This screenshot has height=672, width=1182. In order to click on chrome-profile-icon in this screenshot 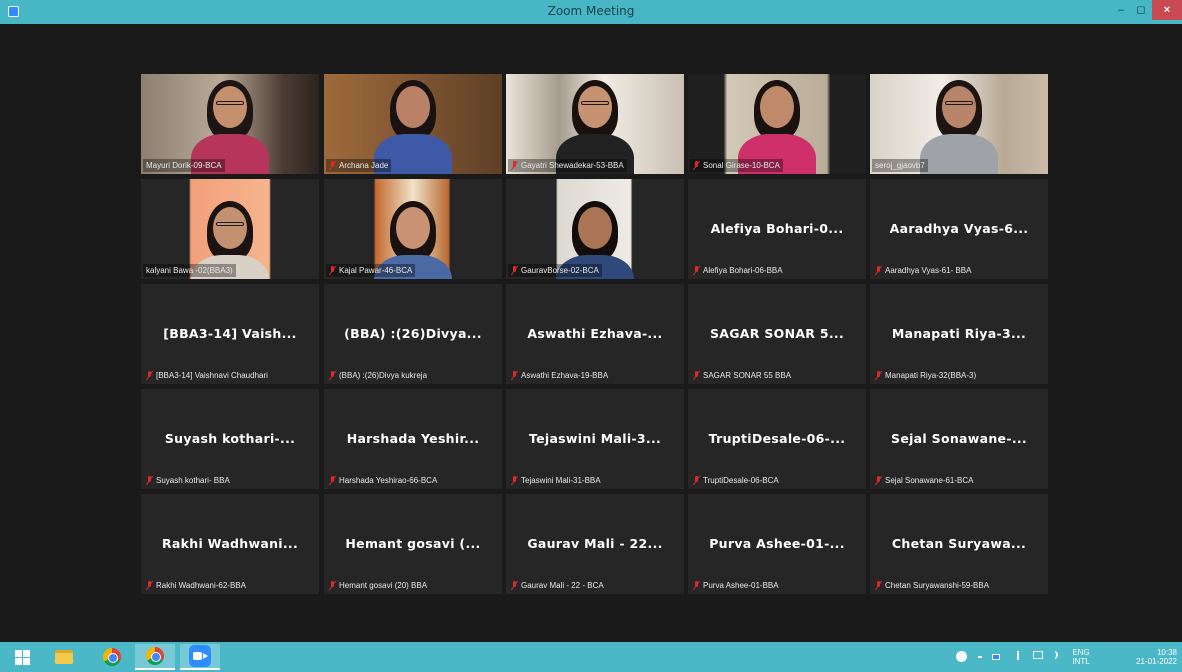, I will do `click(155, 656)`.